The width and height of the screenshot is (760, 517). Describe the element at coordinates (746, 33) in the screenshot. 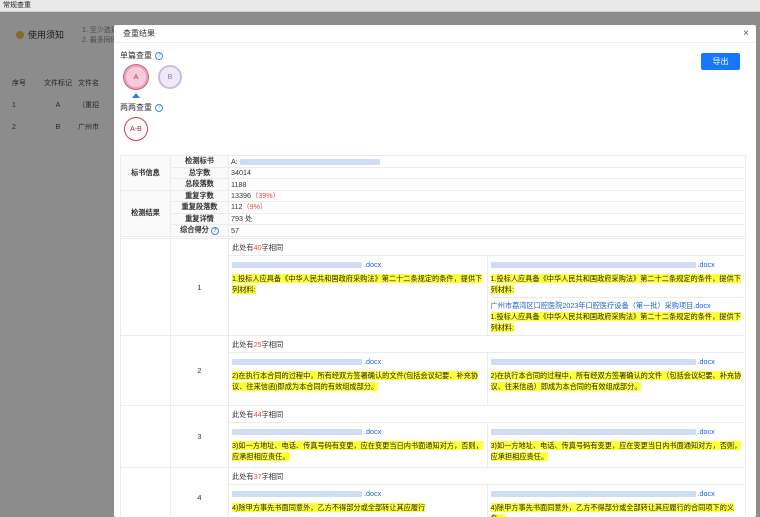

I see `close-icon: ×` at that location.